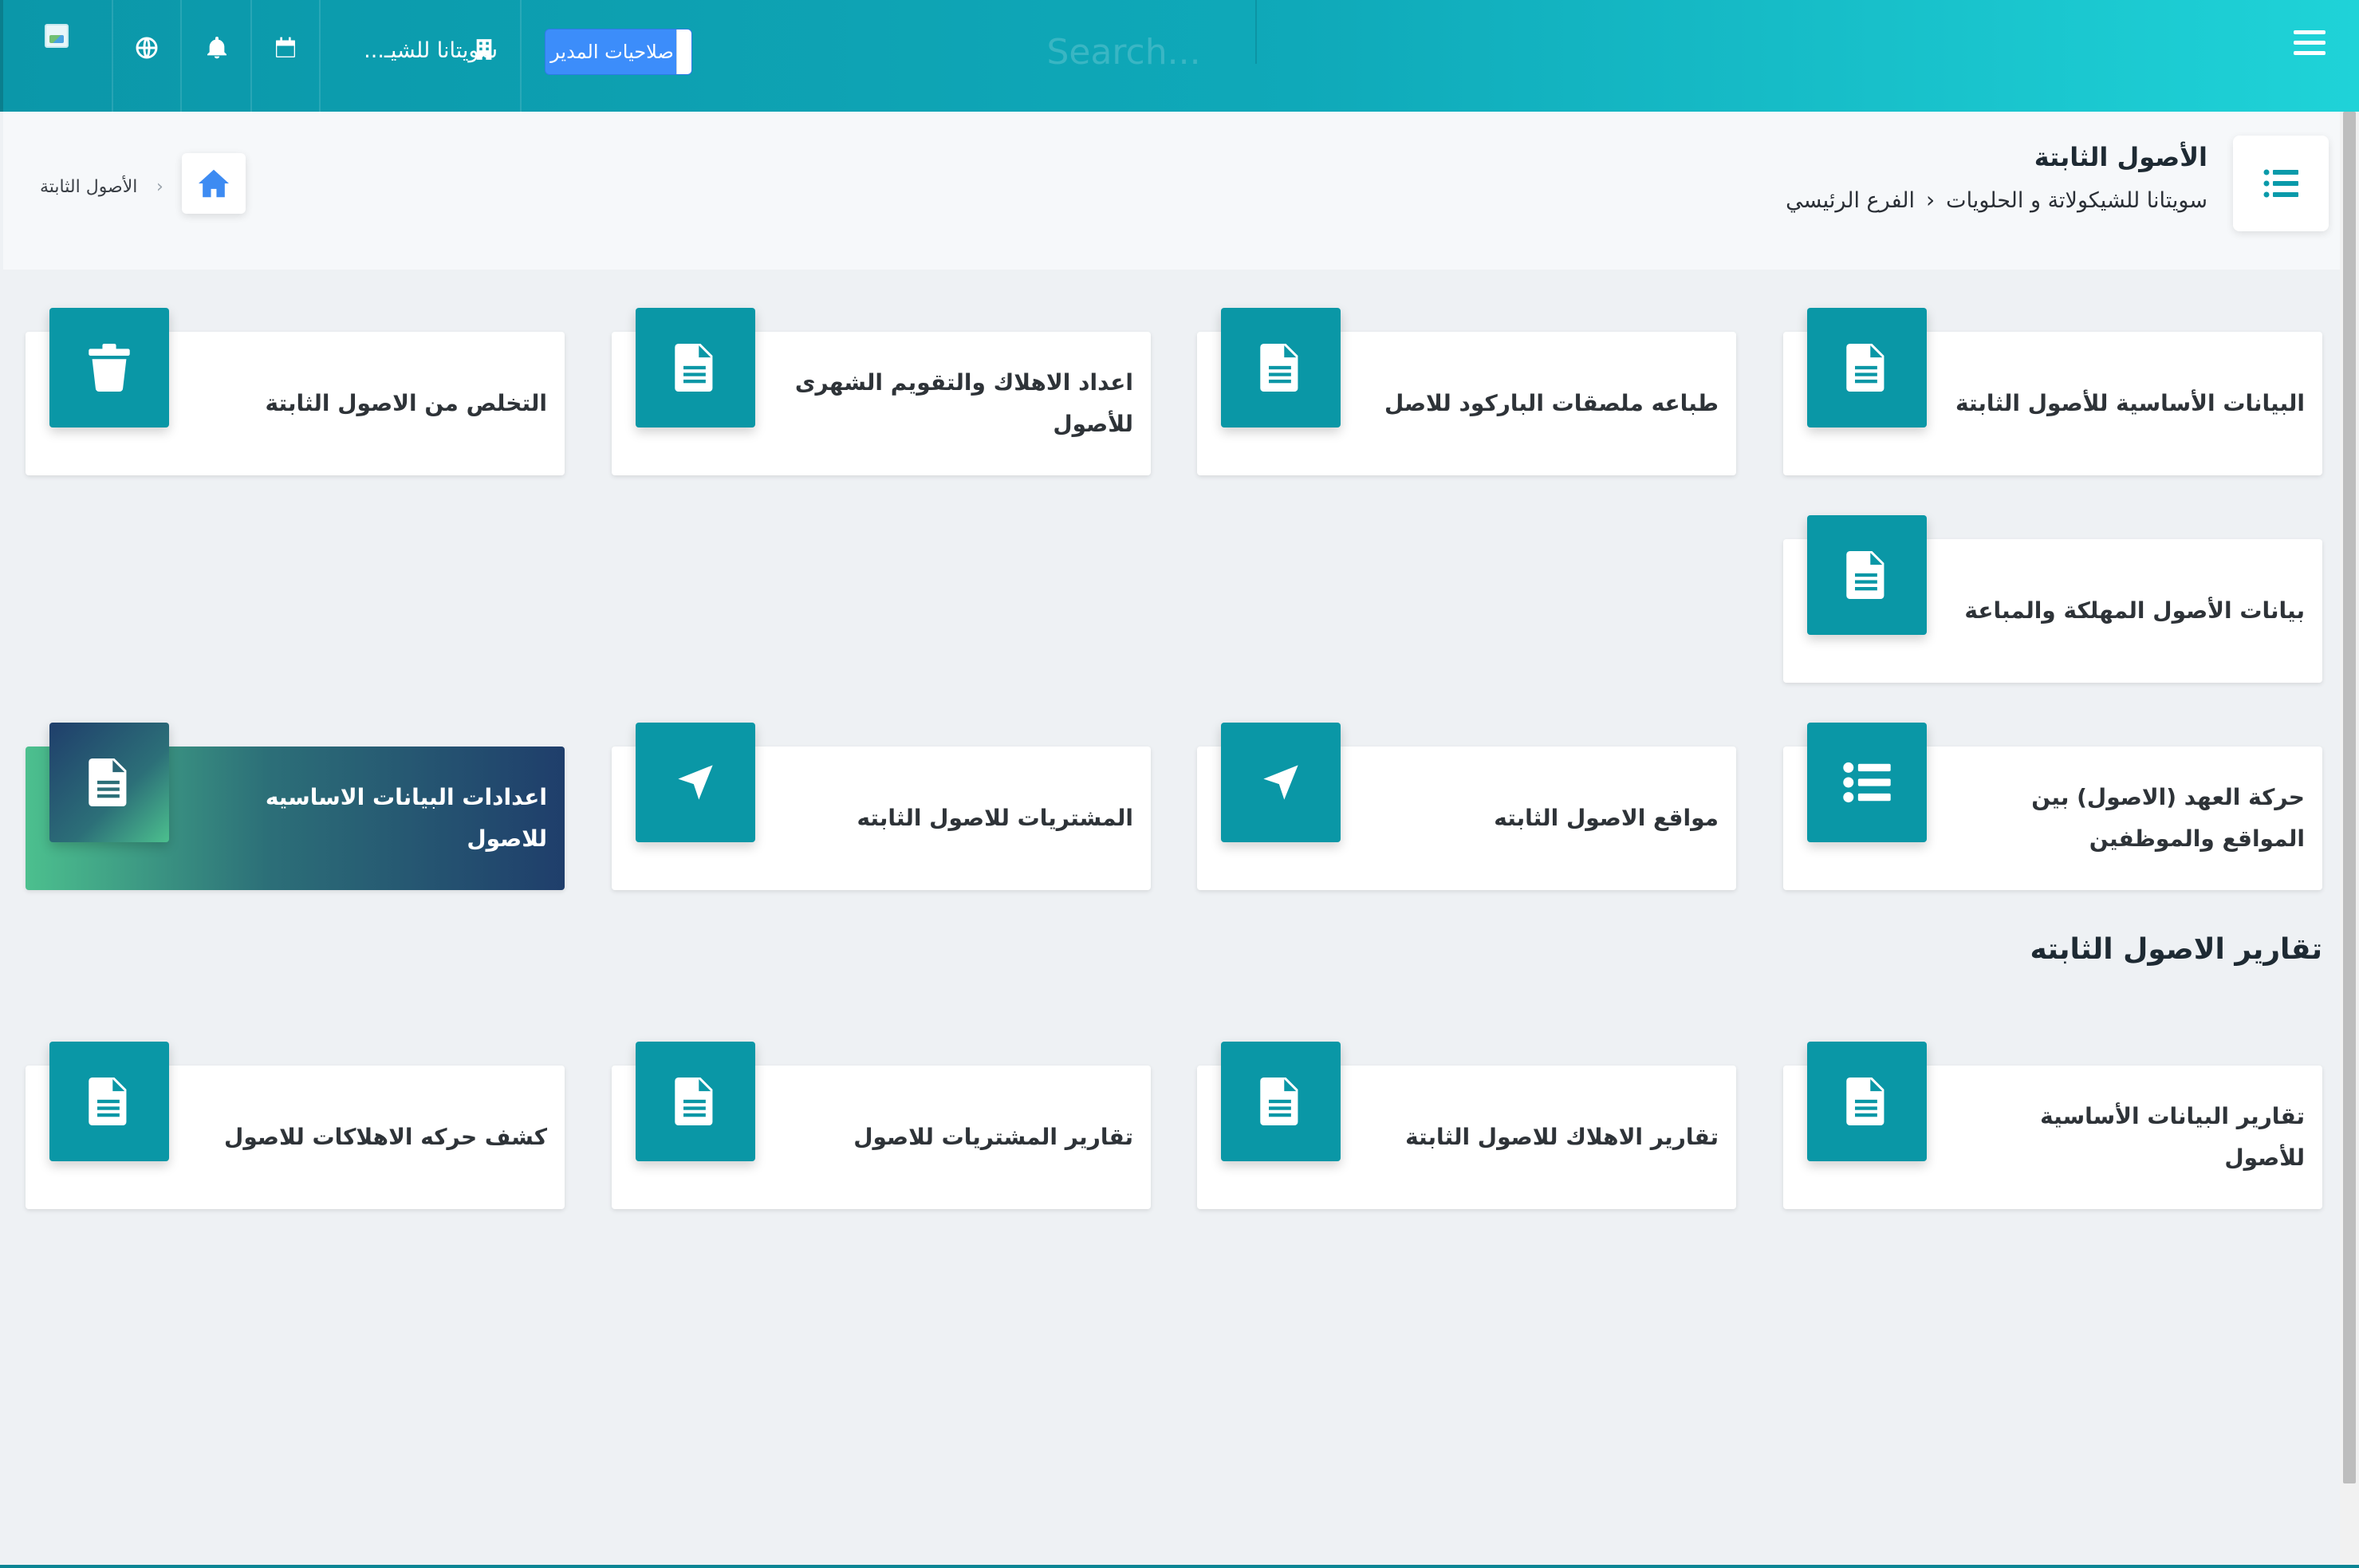 The width and height of the screenshot is (2359, 1568). What do you see at coordinates (88, 187) in the screenshot?
I see `breadcrumb-current: الأصول الثابتة` at bounding box center [88, 187].